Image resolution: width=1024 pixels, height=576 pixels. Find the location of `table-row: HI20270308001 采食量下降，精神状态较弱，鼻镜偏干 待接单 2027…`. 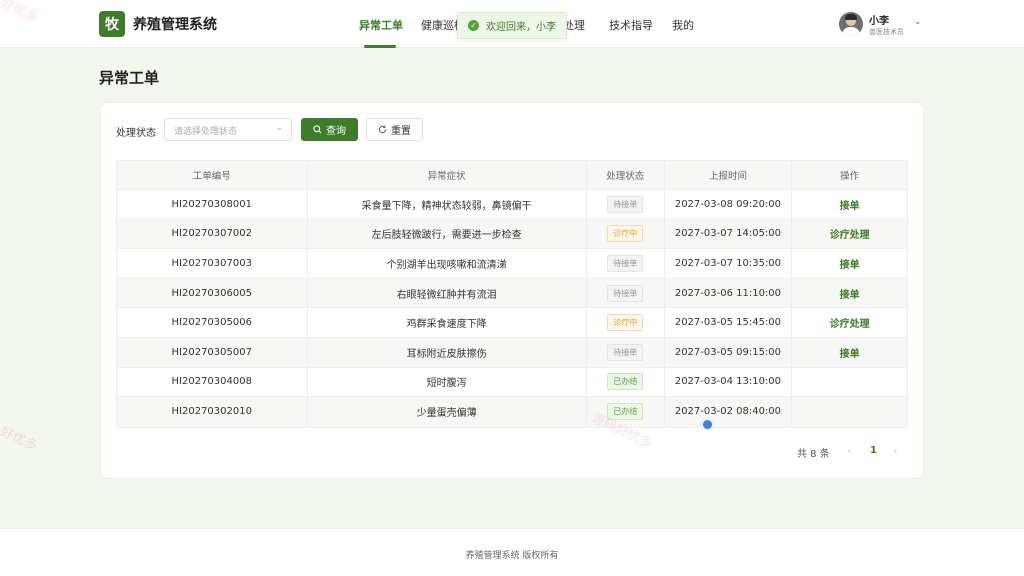

table-row: HI20270308001 采食量下降，精神状态较弱，鼻镜偏干 待接单 2027… is located at coordinates (512, 205).